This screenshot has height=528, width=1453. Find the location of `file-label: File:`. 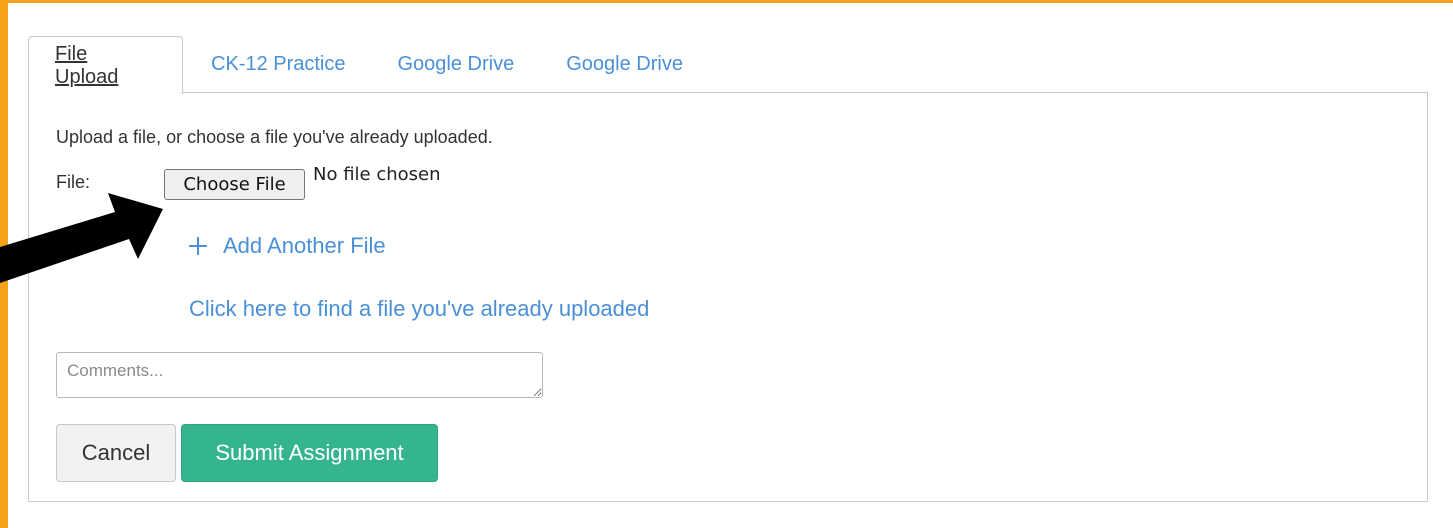

file-label: File: is located at coordinates (73, 182).